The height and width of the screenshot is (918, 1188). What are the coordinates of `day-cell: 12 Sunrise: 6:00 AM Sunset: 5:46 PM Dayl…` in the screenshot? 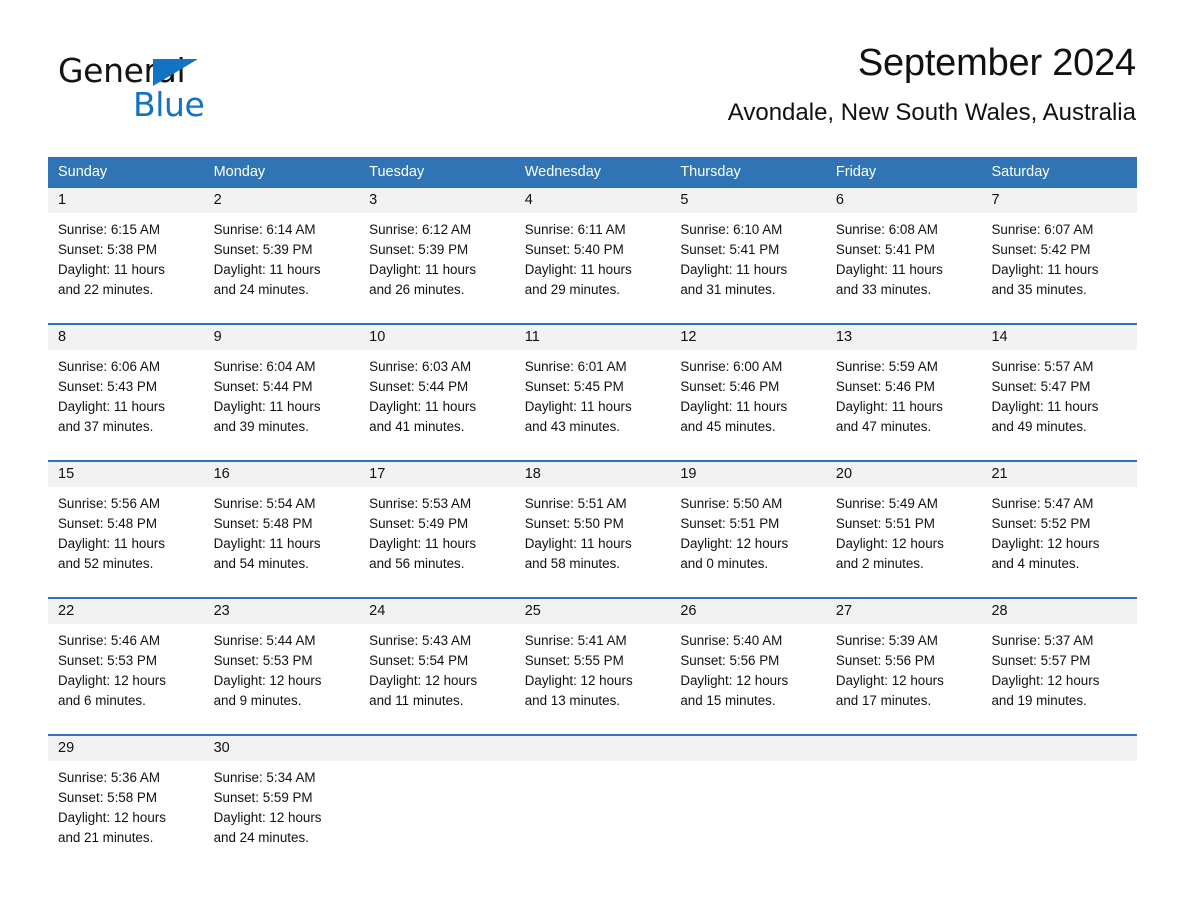 It's located at (748, 388).